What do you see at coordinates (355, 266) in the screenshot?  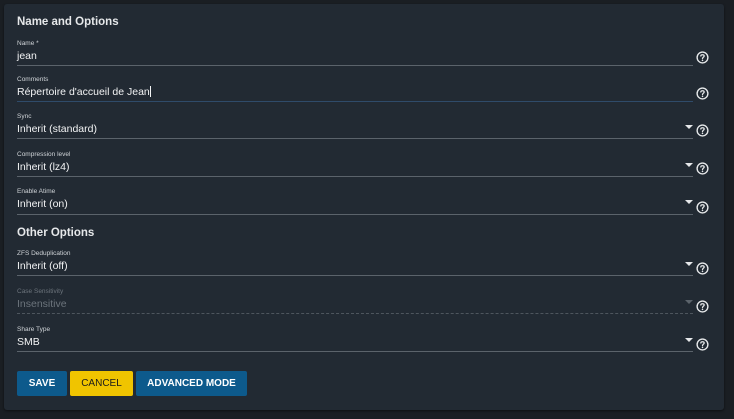 I see `dedup-select: ZFS Deduplication Inherit (off)` at bounding box center [355, 266].